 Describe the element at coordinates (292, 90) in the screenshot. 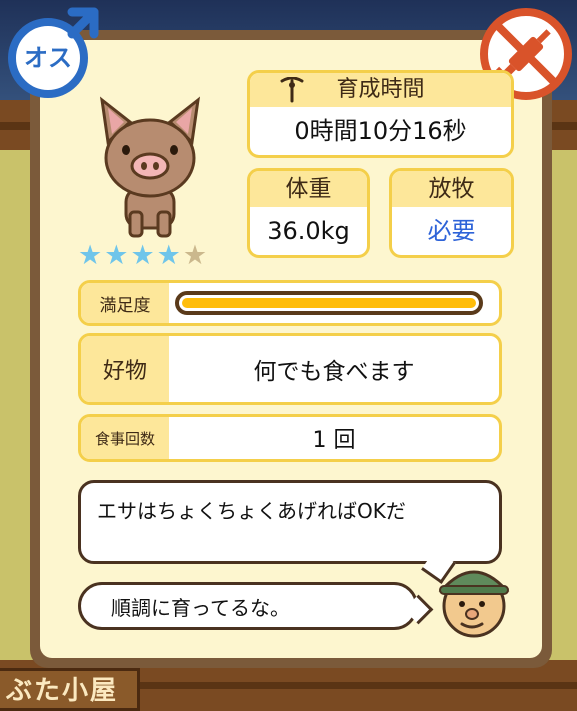

I see `pin-icon` at that location.